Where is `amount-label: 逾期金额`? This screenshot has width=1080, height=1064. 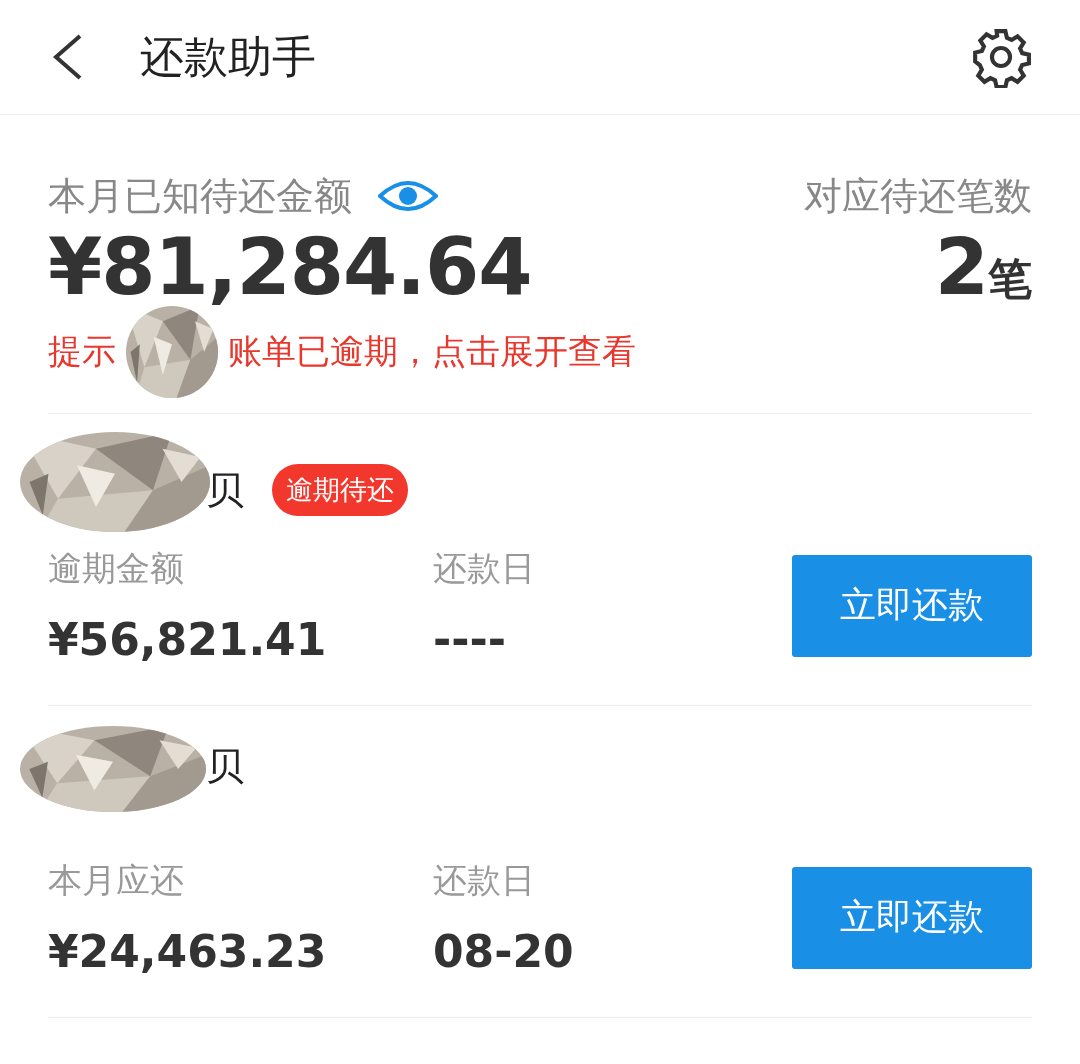
amount-label: 逾期金额 is located at coordinates (116, 568).